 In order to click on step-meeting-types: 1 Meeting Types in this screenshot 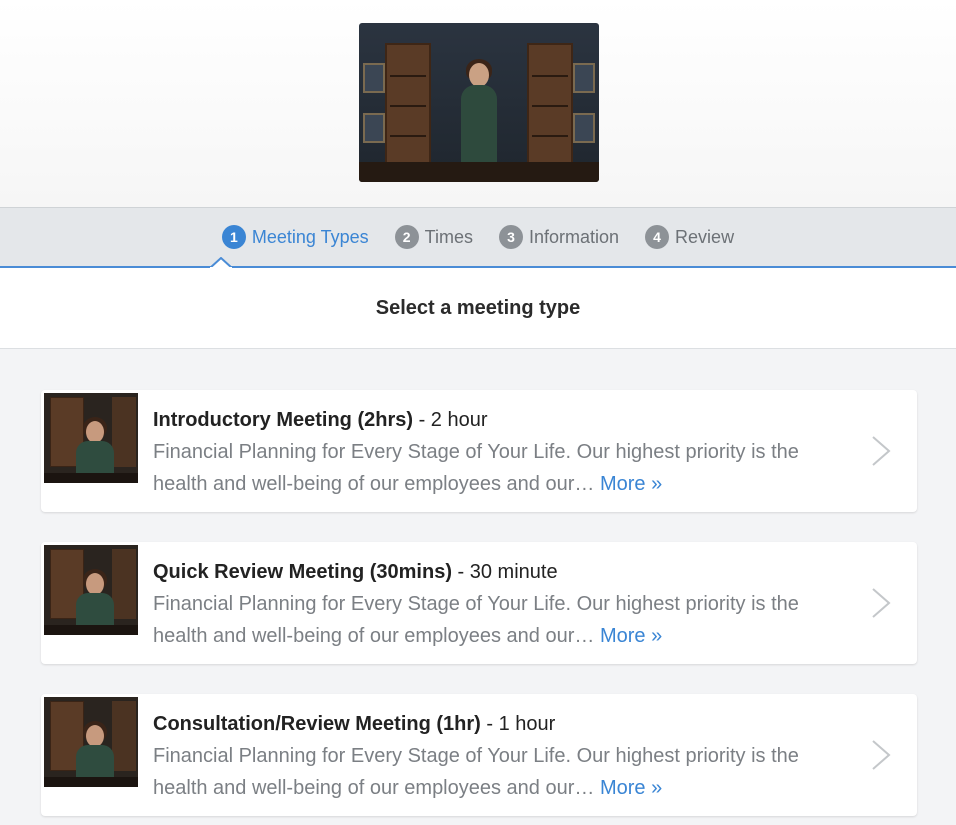, I will do `click(295, 237)`.